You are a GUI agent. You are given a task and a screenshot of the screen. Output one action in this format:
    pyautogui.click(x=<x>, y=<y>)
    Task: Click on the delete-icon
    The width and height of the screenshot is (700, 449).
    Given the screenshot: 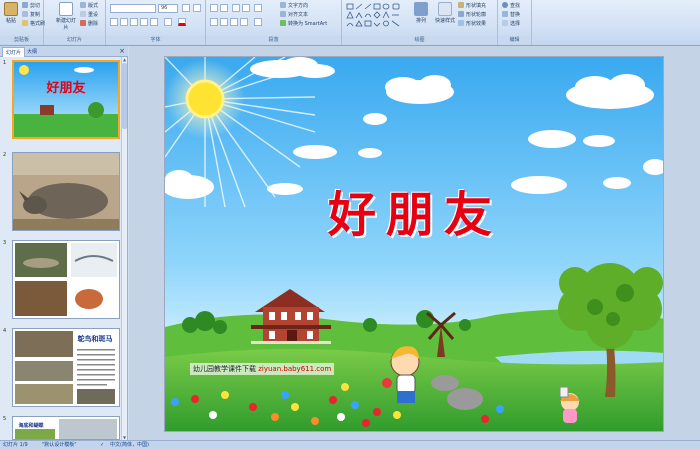 What is the action you would take?
    pyautogui.click(x=83, y=23)
    